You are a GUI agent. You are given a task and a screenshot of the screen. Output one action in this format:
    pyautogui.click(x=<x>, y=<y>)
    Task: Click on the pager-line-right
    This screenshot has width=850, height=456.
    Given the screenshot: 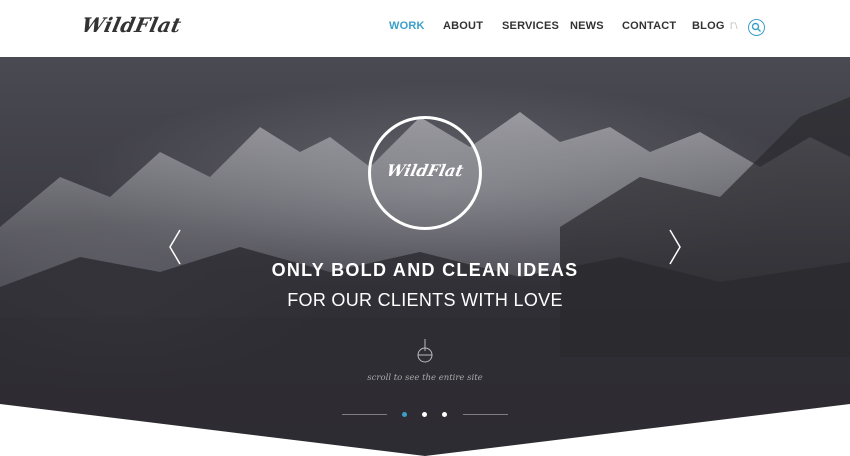 What is the action you would take?
    pyautogui.click(x=485, y=414)
    